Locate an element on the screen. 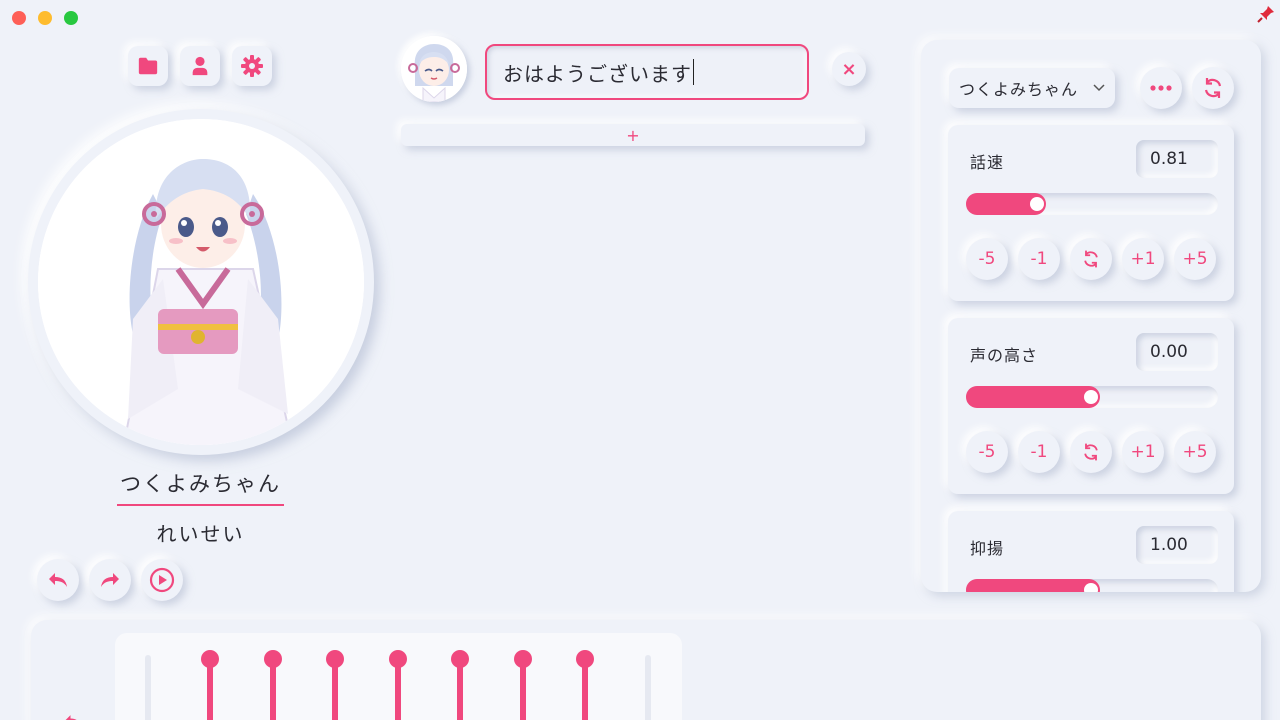 The height and width of the screenshot is (720, 1280). gear-icon is located at coordinates (252, 66).